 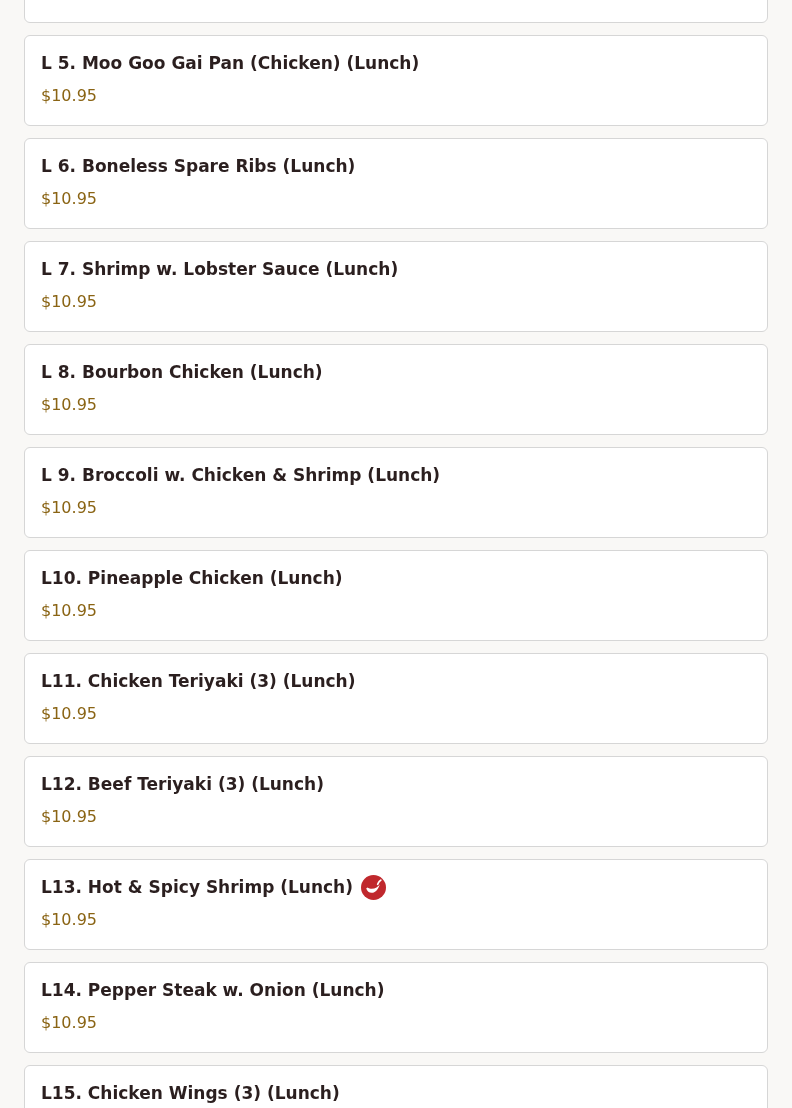 I want to click on item-name: L12. Beef Teriyaki (3) (Lunch), so click(x=182, y=784).